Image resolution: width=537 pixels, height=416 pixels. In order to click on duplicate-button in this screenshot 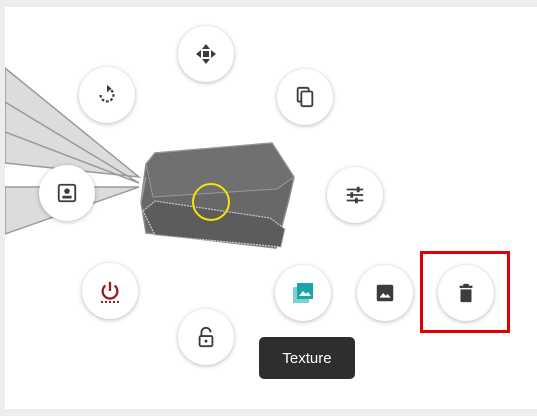, I will do `click(305, 97)`.